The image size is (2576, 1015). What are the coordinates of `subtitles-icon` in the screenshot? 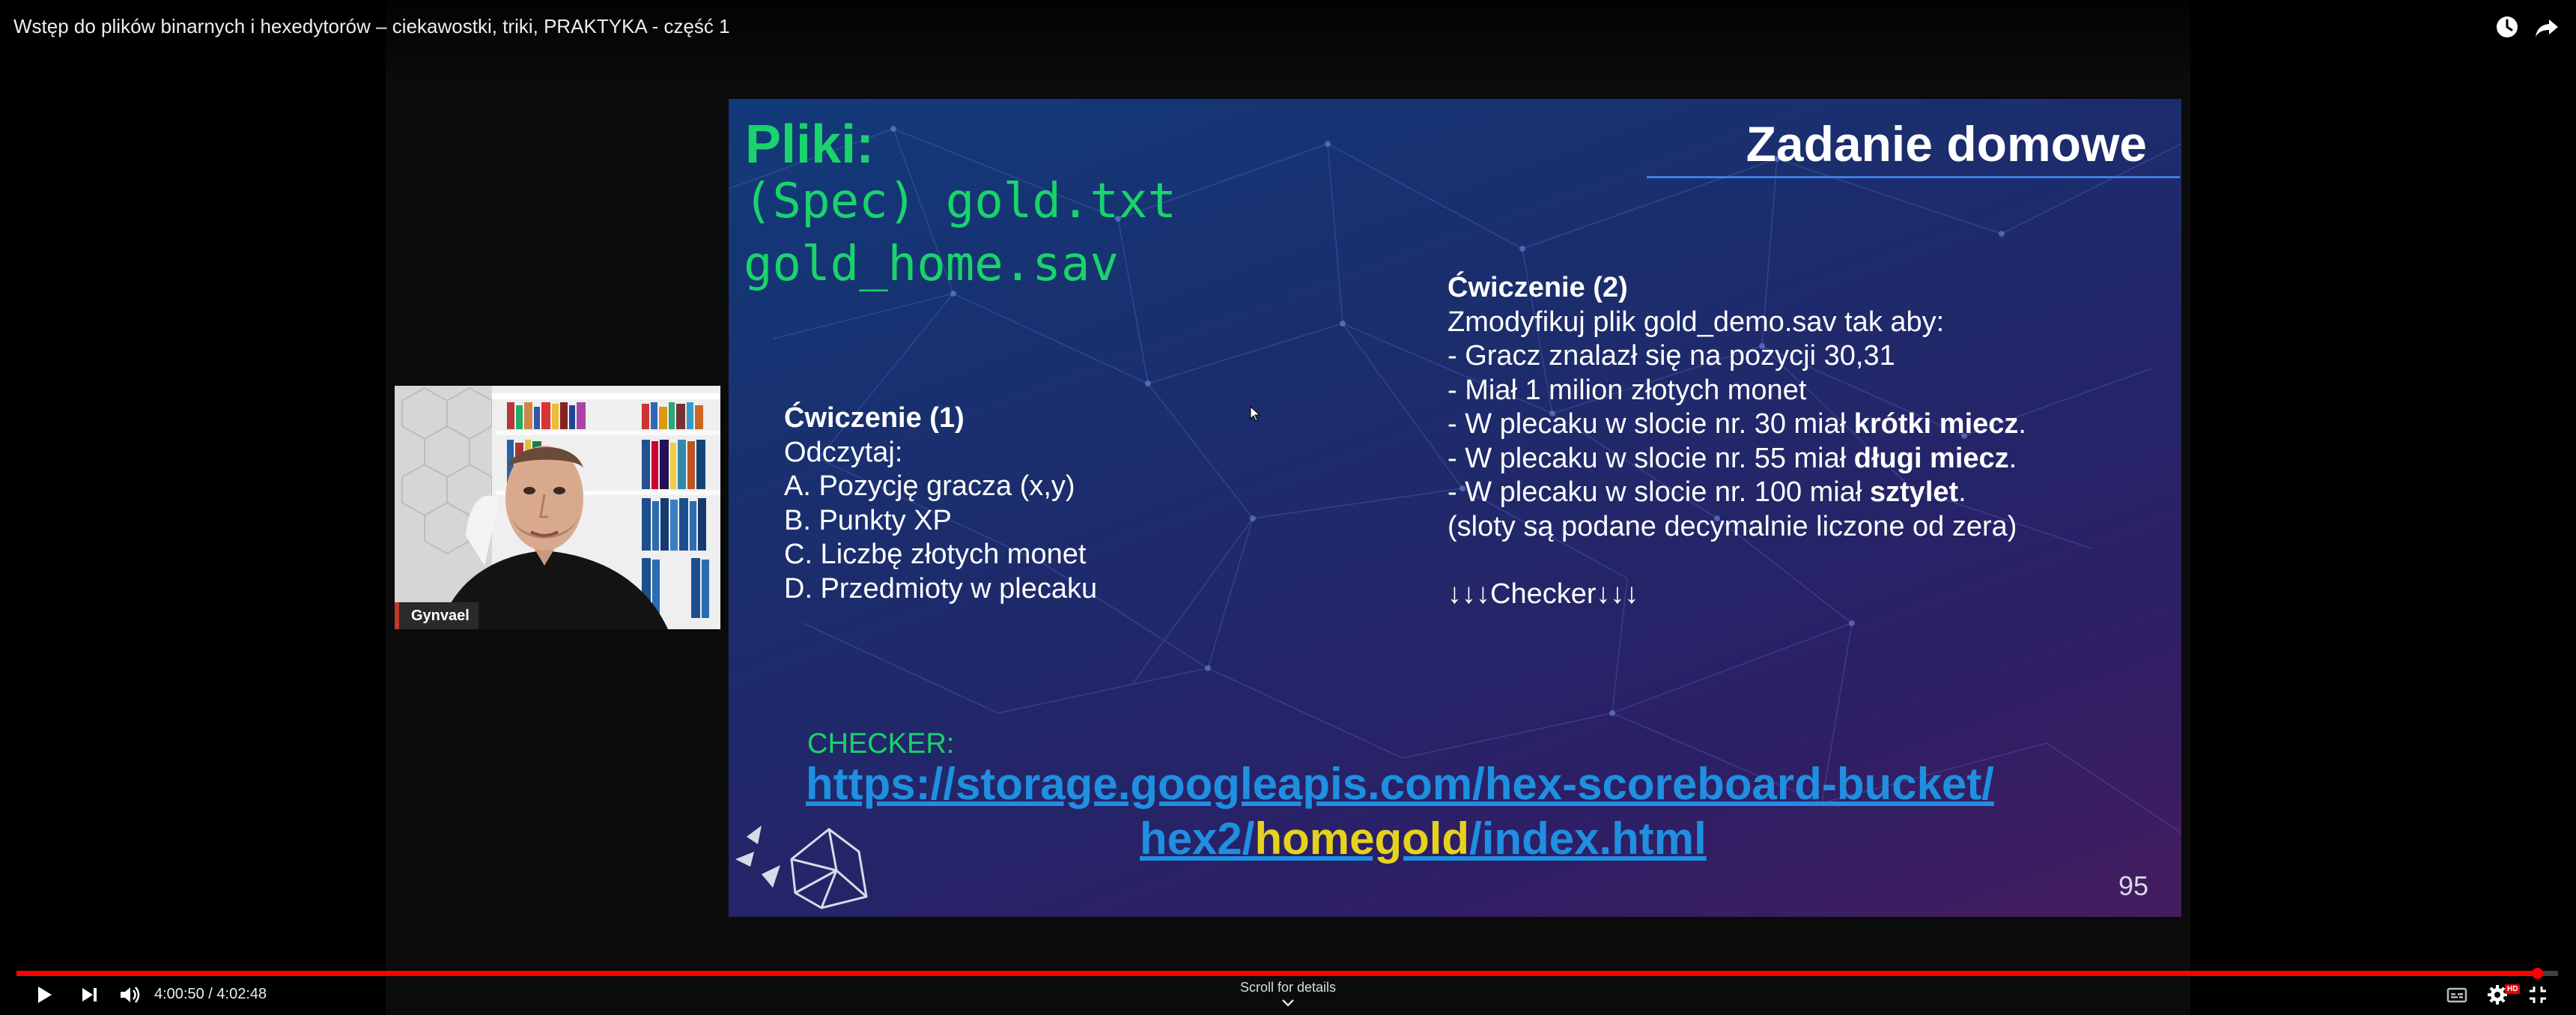 It's located at (2457, 996).